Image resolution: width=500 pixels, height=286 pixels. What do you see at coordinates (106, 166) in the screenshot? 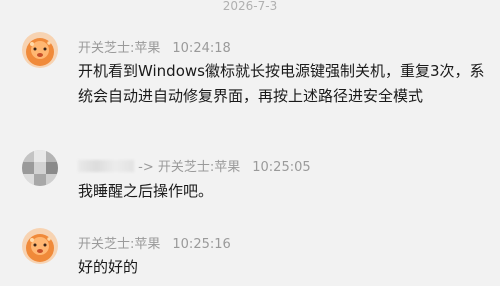
I see `redacted-sender-name` at bounding box center [106, 166].